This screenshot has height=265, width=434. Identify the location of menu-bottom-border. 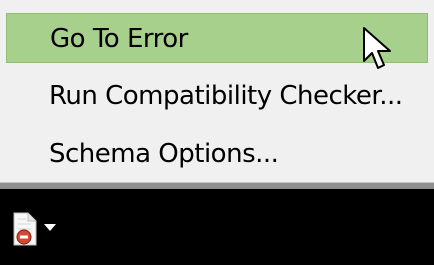
(217, 185).